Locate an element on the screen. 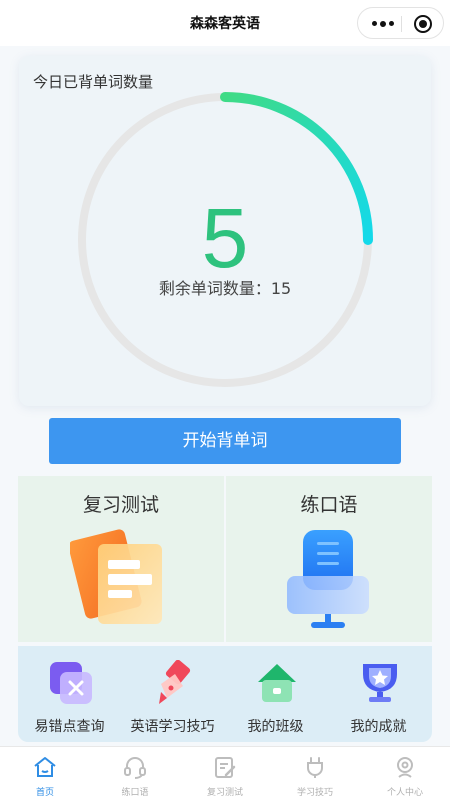 The height and width of the screenshot is (800, 450). error-query-icon is located at coordinates (71, 683).